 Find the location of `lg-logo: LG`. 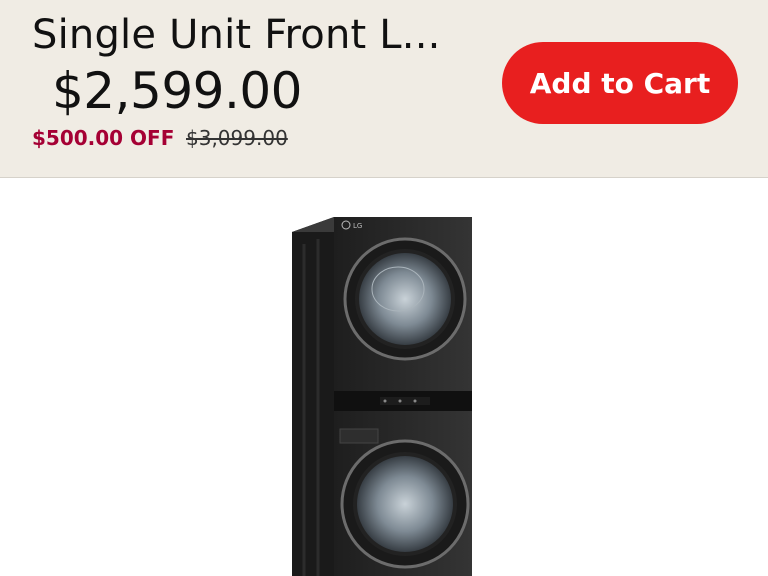

lg-logo: LG is located at coordinates (357, 226).